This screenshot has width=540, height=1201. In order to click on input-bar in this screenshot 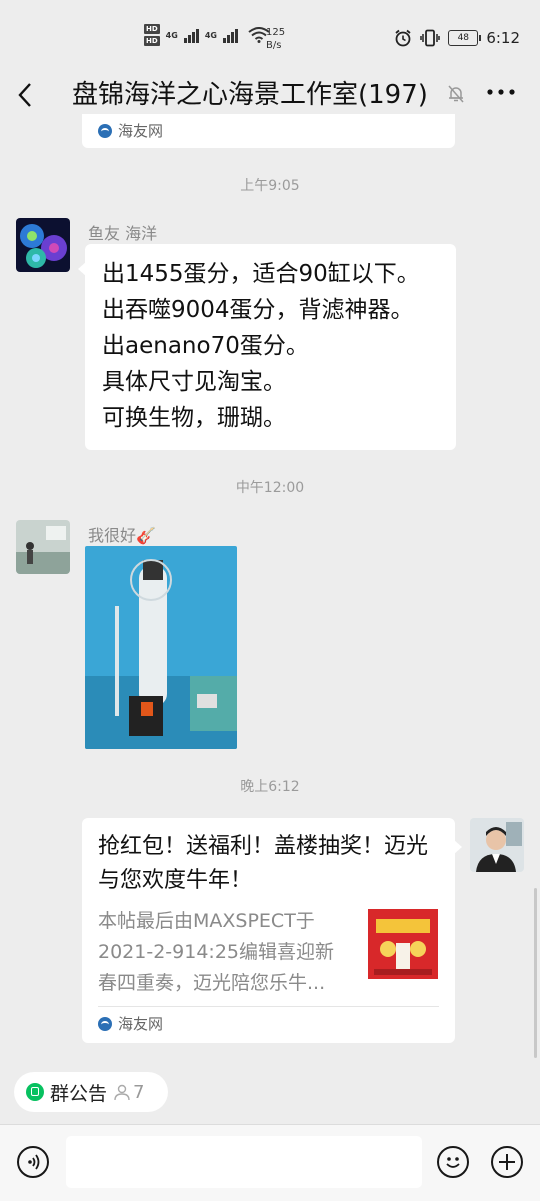, I will do `click(270, 1162)`.